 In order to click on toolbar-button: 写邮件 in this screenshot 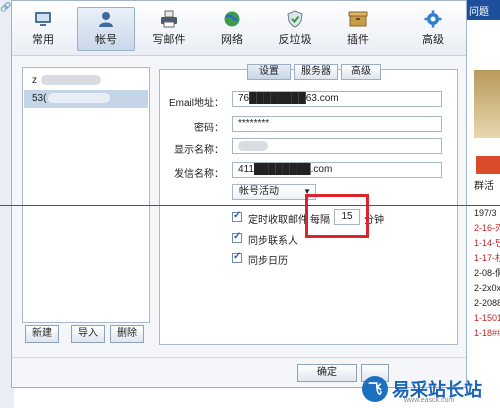, I will do `click(169, 29)`.